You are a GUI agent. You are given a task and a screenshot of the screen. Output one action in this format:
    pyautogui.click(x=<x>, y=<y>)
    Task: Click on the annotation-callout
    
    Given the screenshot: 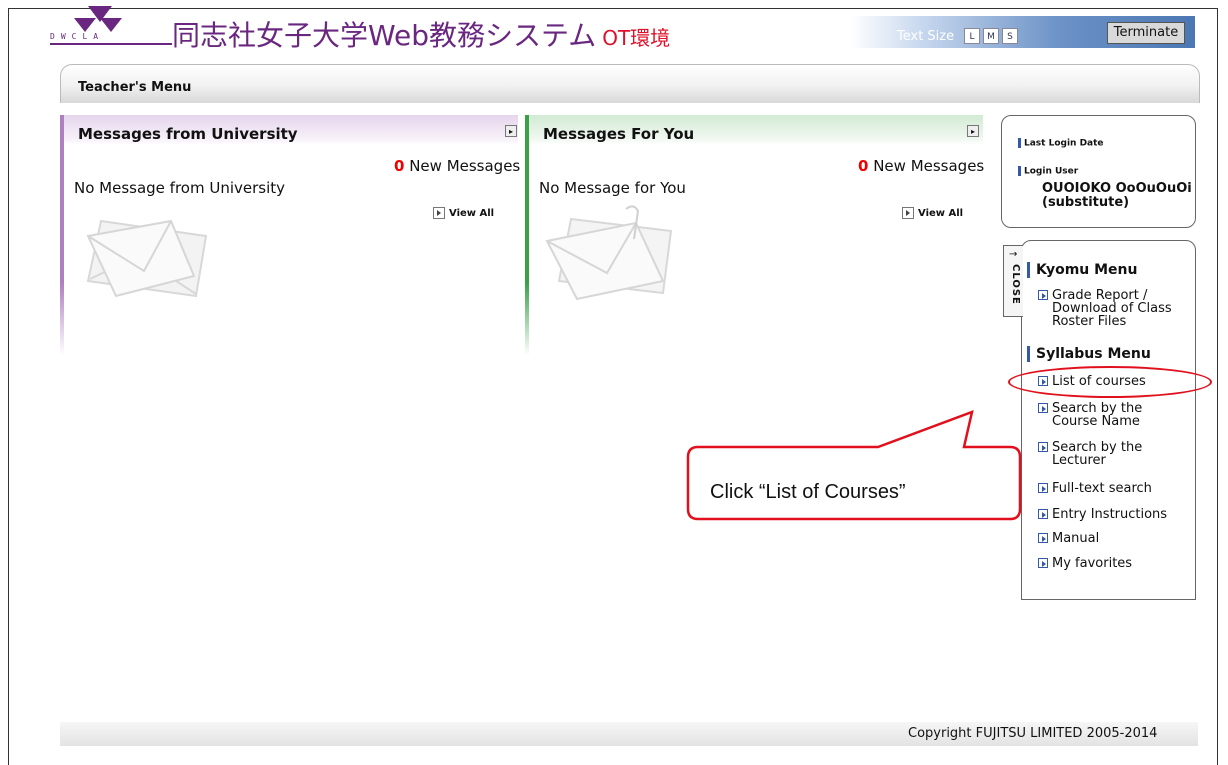 What is the action you would take?
    pyautogui.click(x=854, y=465)
    